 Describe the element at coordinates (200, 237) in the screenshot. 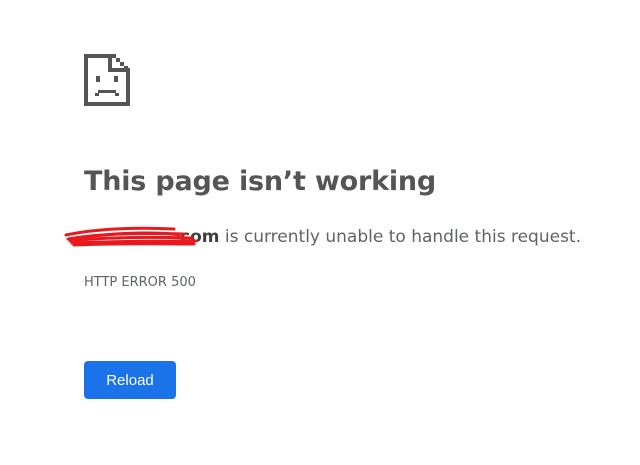

I see `domain-visible-part: com` at that location.